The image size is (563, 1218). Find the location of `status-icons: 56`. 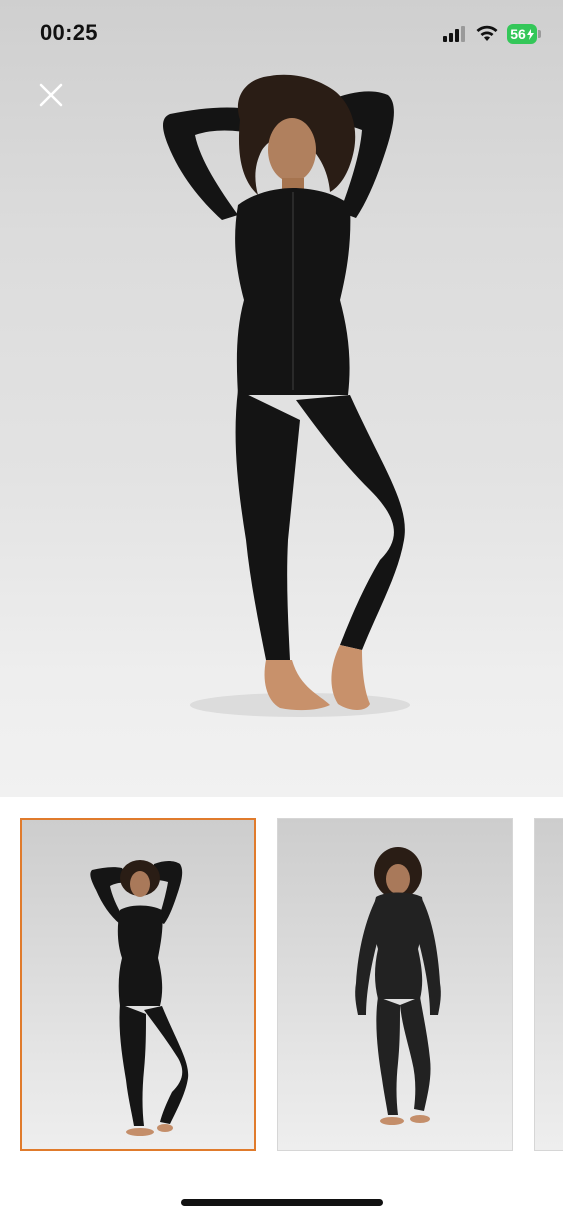

status-icons: 56 is located at coordinates (492, 34).